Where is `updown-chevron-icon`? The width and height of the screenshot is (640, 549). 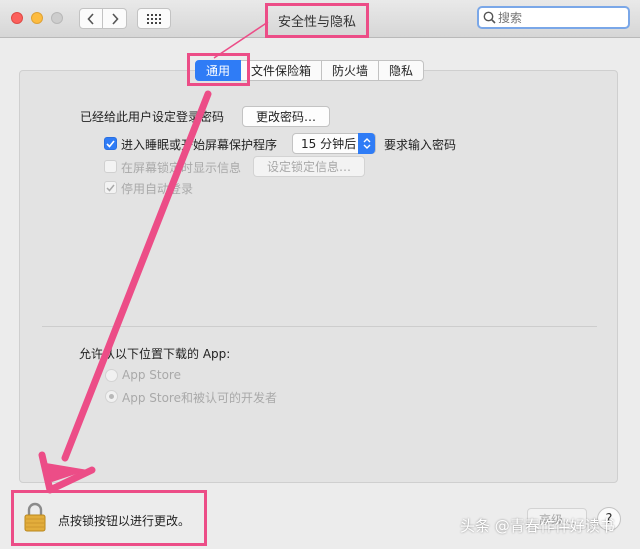
updown-chevron-icon is located at coordinates (366, 143).